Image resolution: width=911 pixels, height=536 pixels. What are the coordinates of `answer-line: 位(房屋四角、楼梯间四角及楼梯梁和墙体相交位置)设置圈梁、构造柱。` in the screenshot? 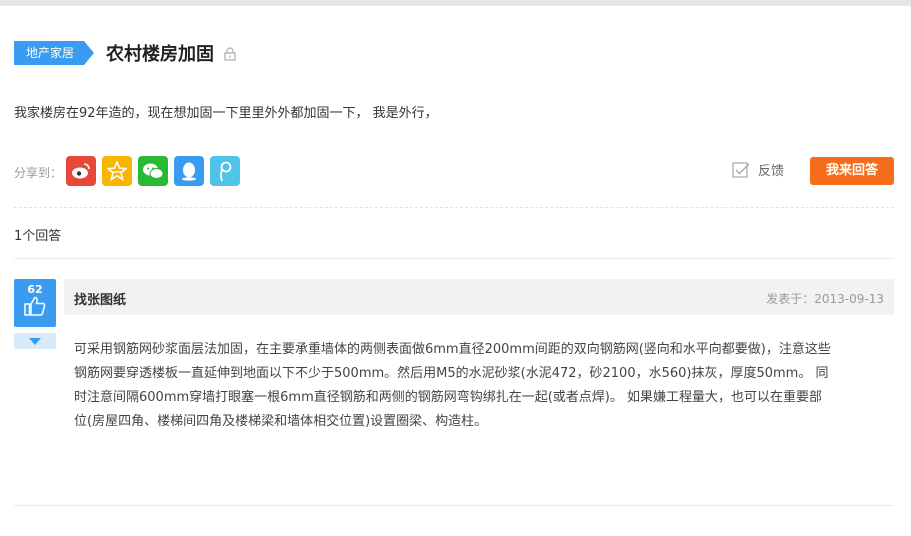 It's located at (281, 421).